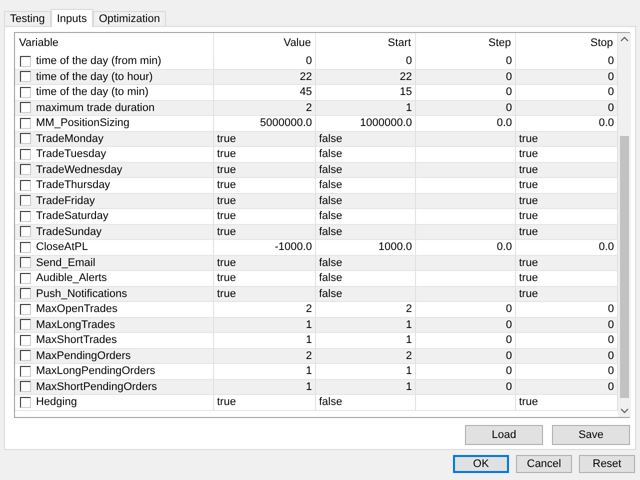 This screenshot has width=640, height=480. I want to click on table-cell: 1000000.0, so click(366, 123).